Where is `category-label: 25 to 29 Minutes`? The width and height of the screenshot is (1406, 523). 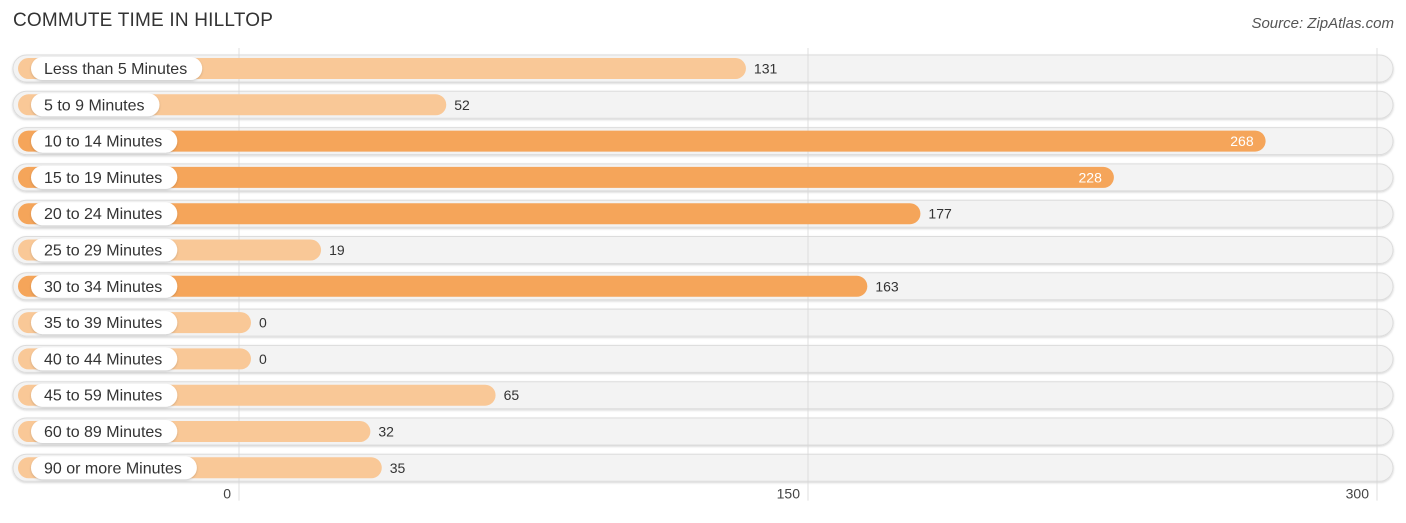
category-label: 25 to 29 Minutes is located at coordinates (103, 251).